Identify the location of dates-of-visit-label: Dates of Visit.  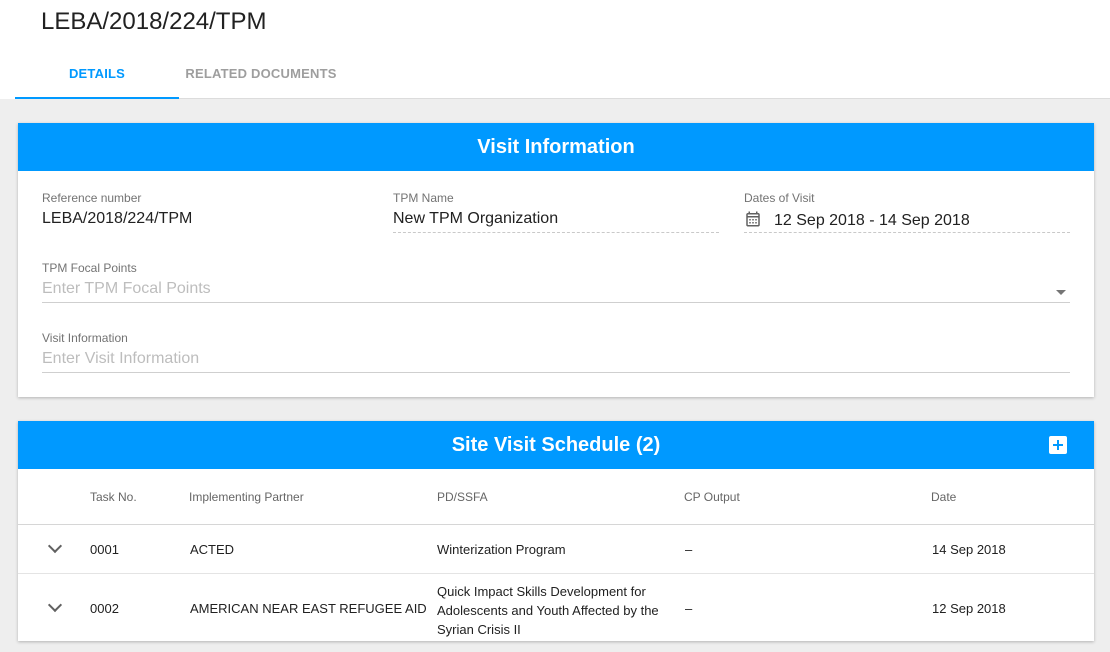
(779, 198).